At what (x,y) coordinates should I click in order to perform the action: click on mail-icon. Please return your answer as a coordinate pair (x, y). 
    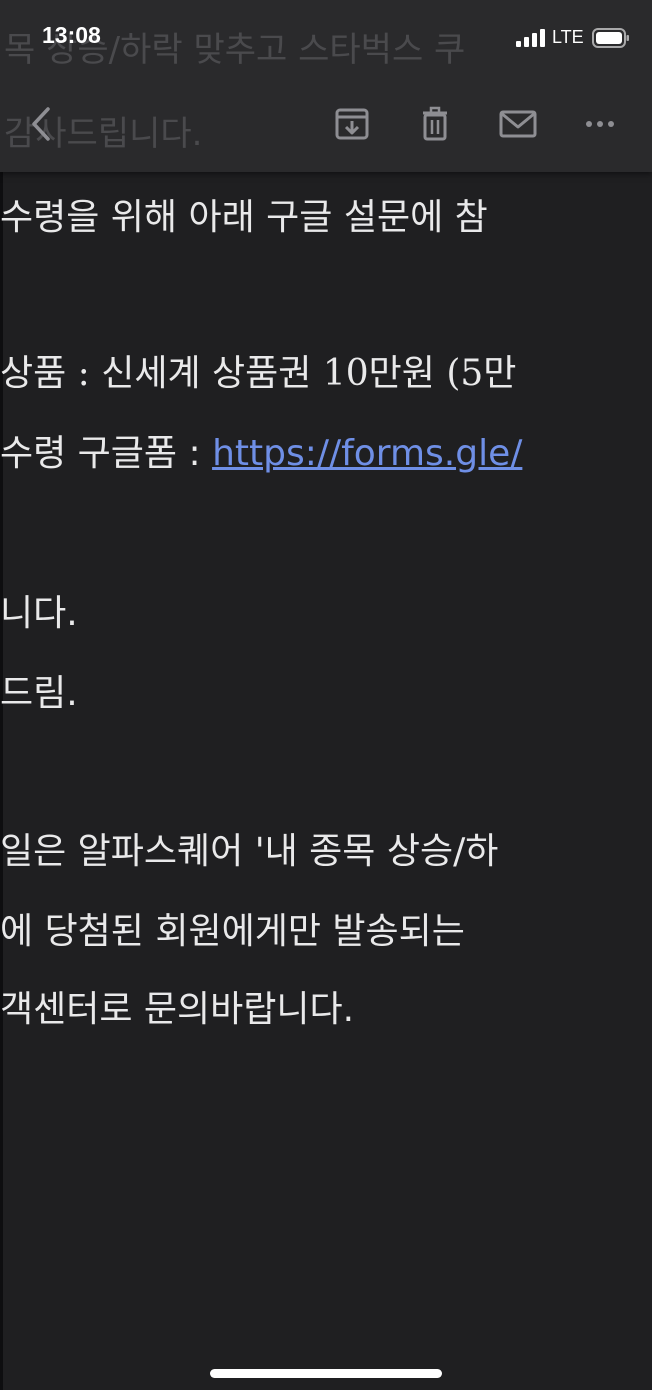
    Looking at the image, I should click on (518, 124).